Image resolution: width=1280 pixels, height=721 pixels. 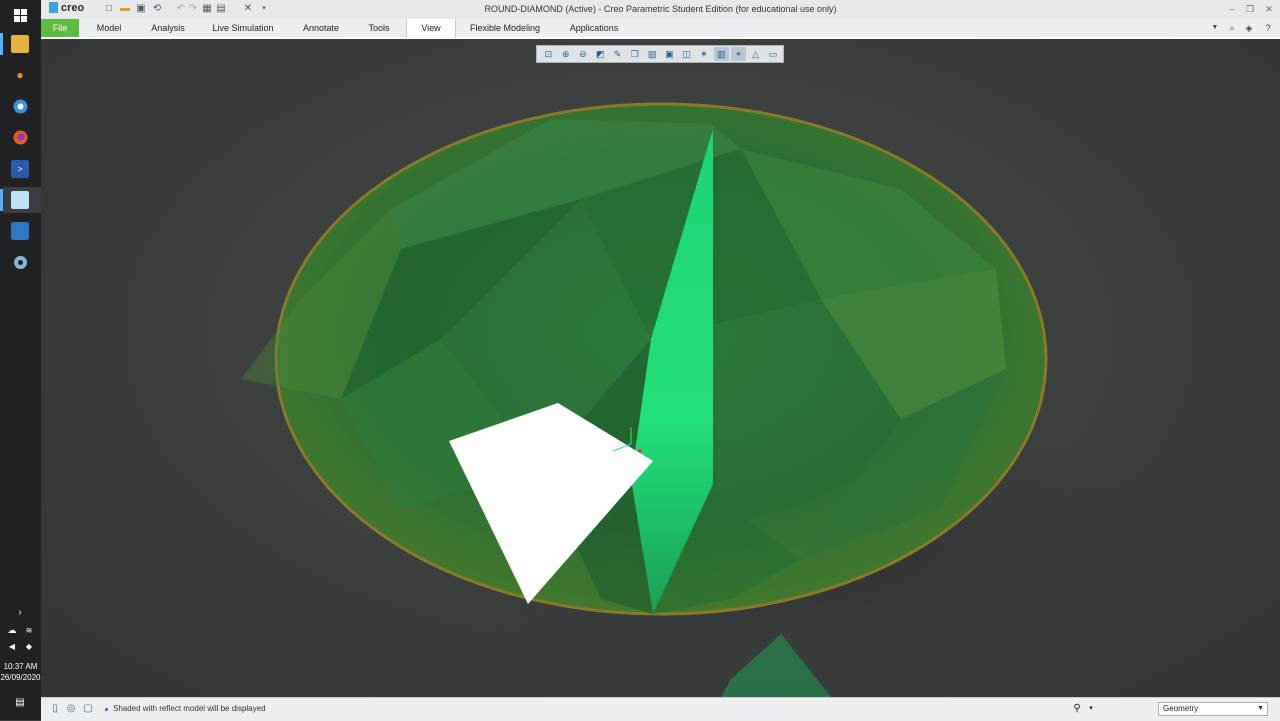 I want to click on tab-view: View, so click(x=431, y=28).